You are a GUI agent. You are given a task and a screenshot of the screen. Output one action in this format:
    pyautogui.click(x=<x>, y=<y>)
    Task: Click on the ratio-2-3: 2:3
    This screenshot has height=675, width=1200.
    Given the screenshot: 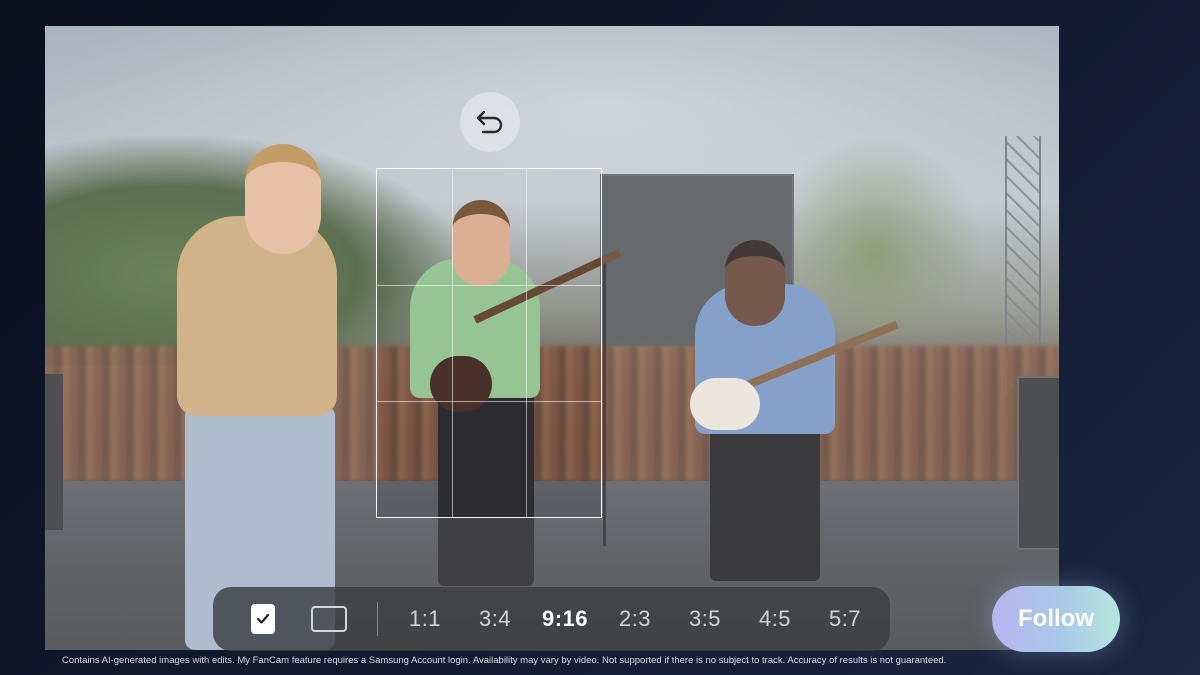 What is the action you would take?
    pyautogui.click(x=635, y=619)
    